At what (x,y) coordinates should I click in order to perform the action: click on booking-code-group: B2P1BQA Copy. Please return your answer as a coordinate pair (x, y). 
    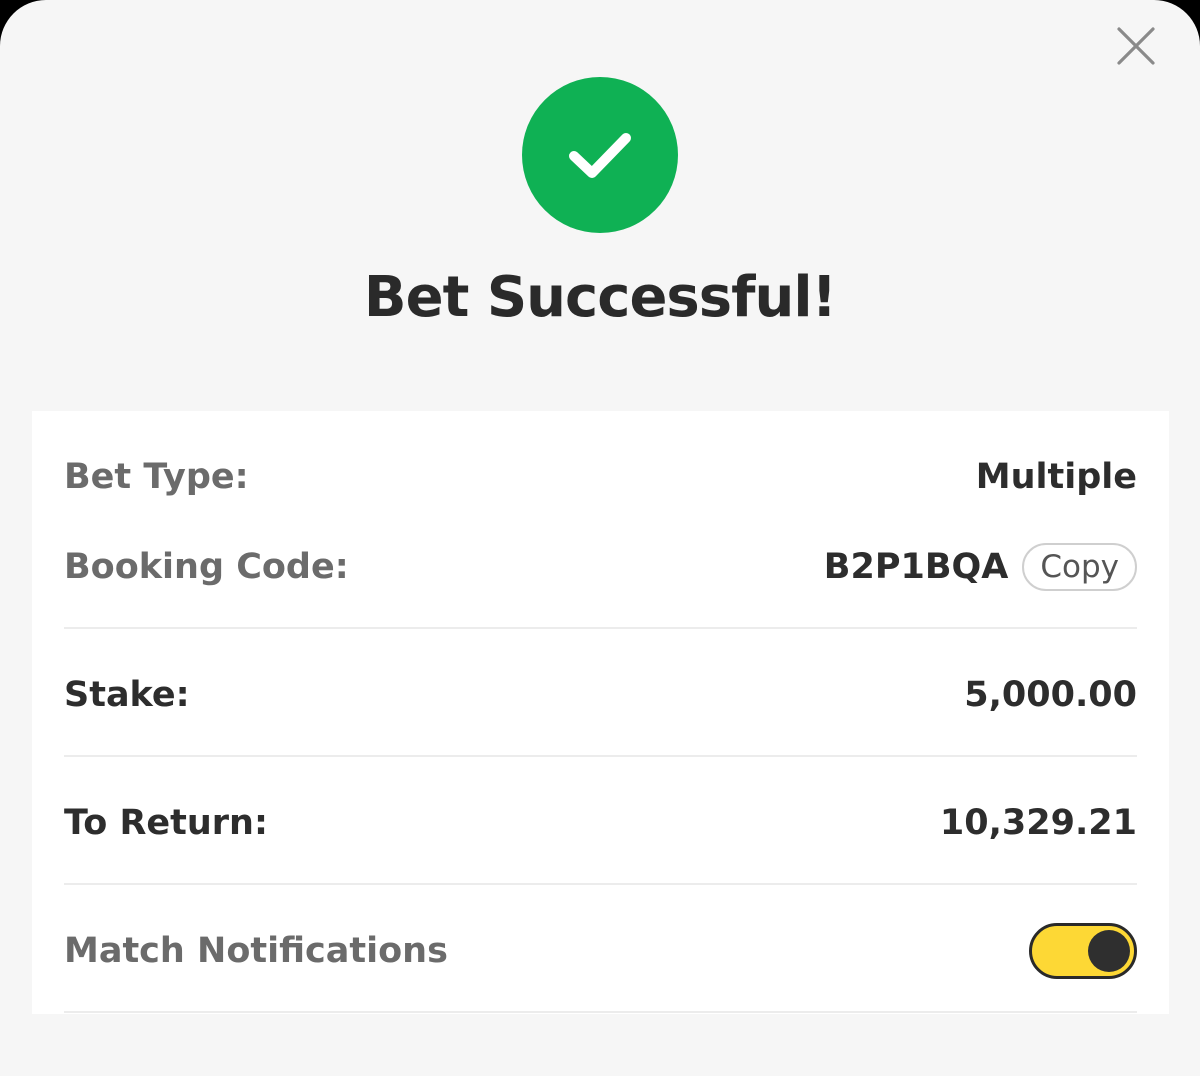
    Looking at the image, I should click on (980, 567).